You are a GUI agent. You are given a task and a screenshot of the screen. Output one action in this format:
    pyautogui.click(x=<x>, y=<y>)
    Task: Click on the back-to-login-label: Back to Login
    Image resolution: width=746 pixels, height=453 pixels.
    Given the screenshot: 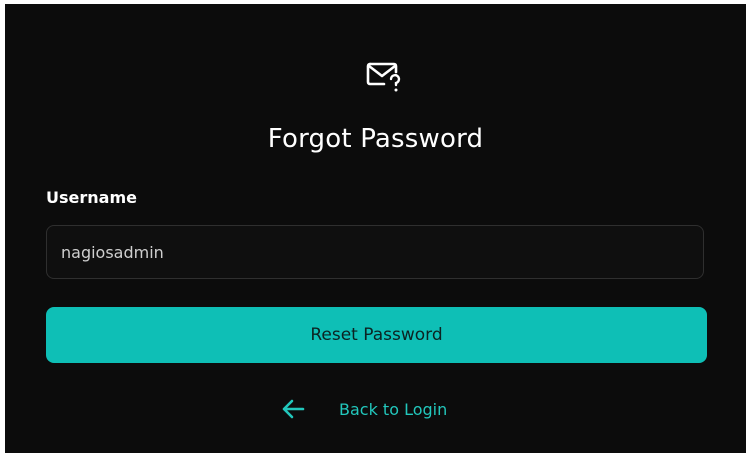 What is the action you would take?
    pyautogui.click(x=393, y=409)
    